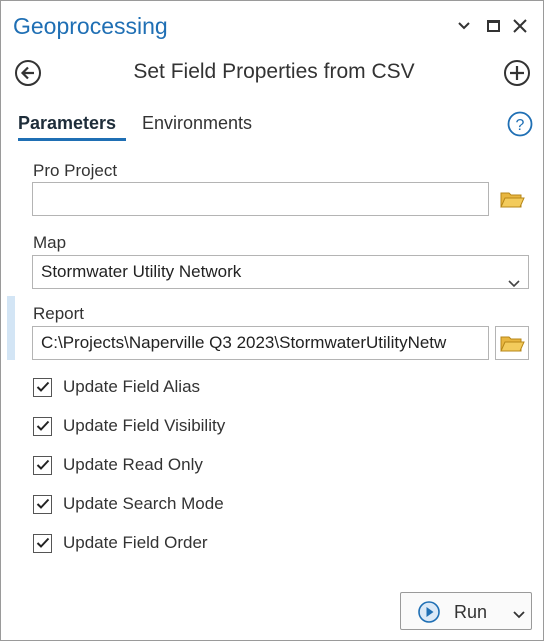 The image size is (544, 641). I want to click on help-icon: ?, so click(520, 124).